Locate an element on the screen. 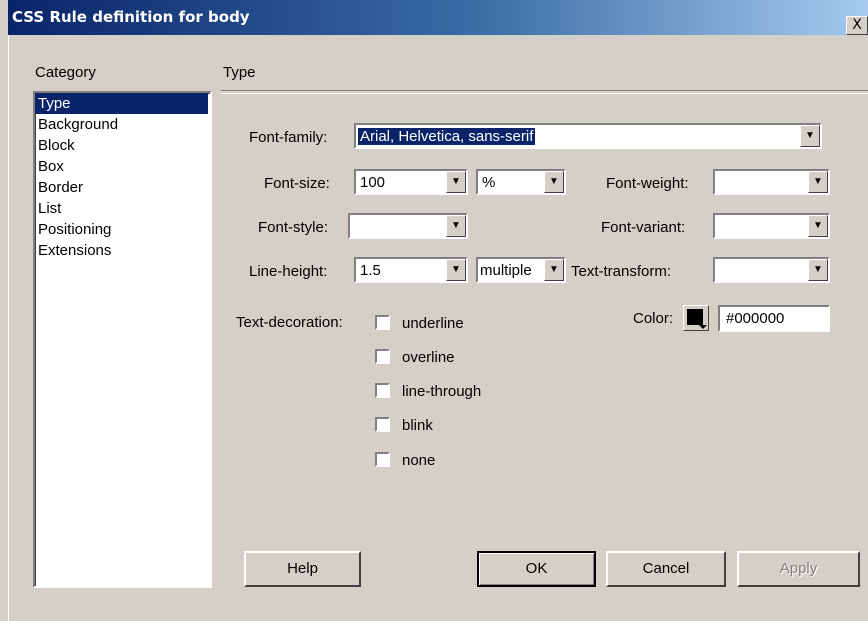 The image size is (868, 621). ok-button: OK is located at coordinates (536, 569).